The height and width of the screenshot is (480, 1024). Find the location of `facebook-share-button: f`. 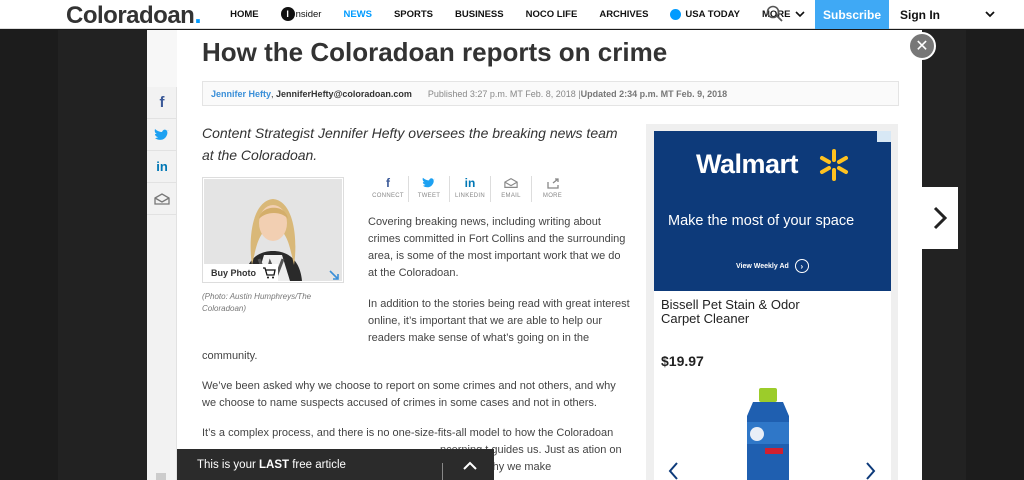

facebook-share-button: f is located at coordinates (162, 103).